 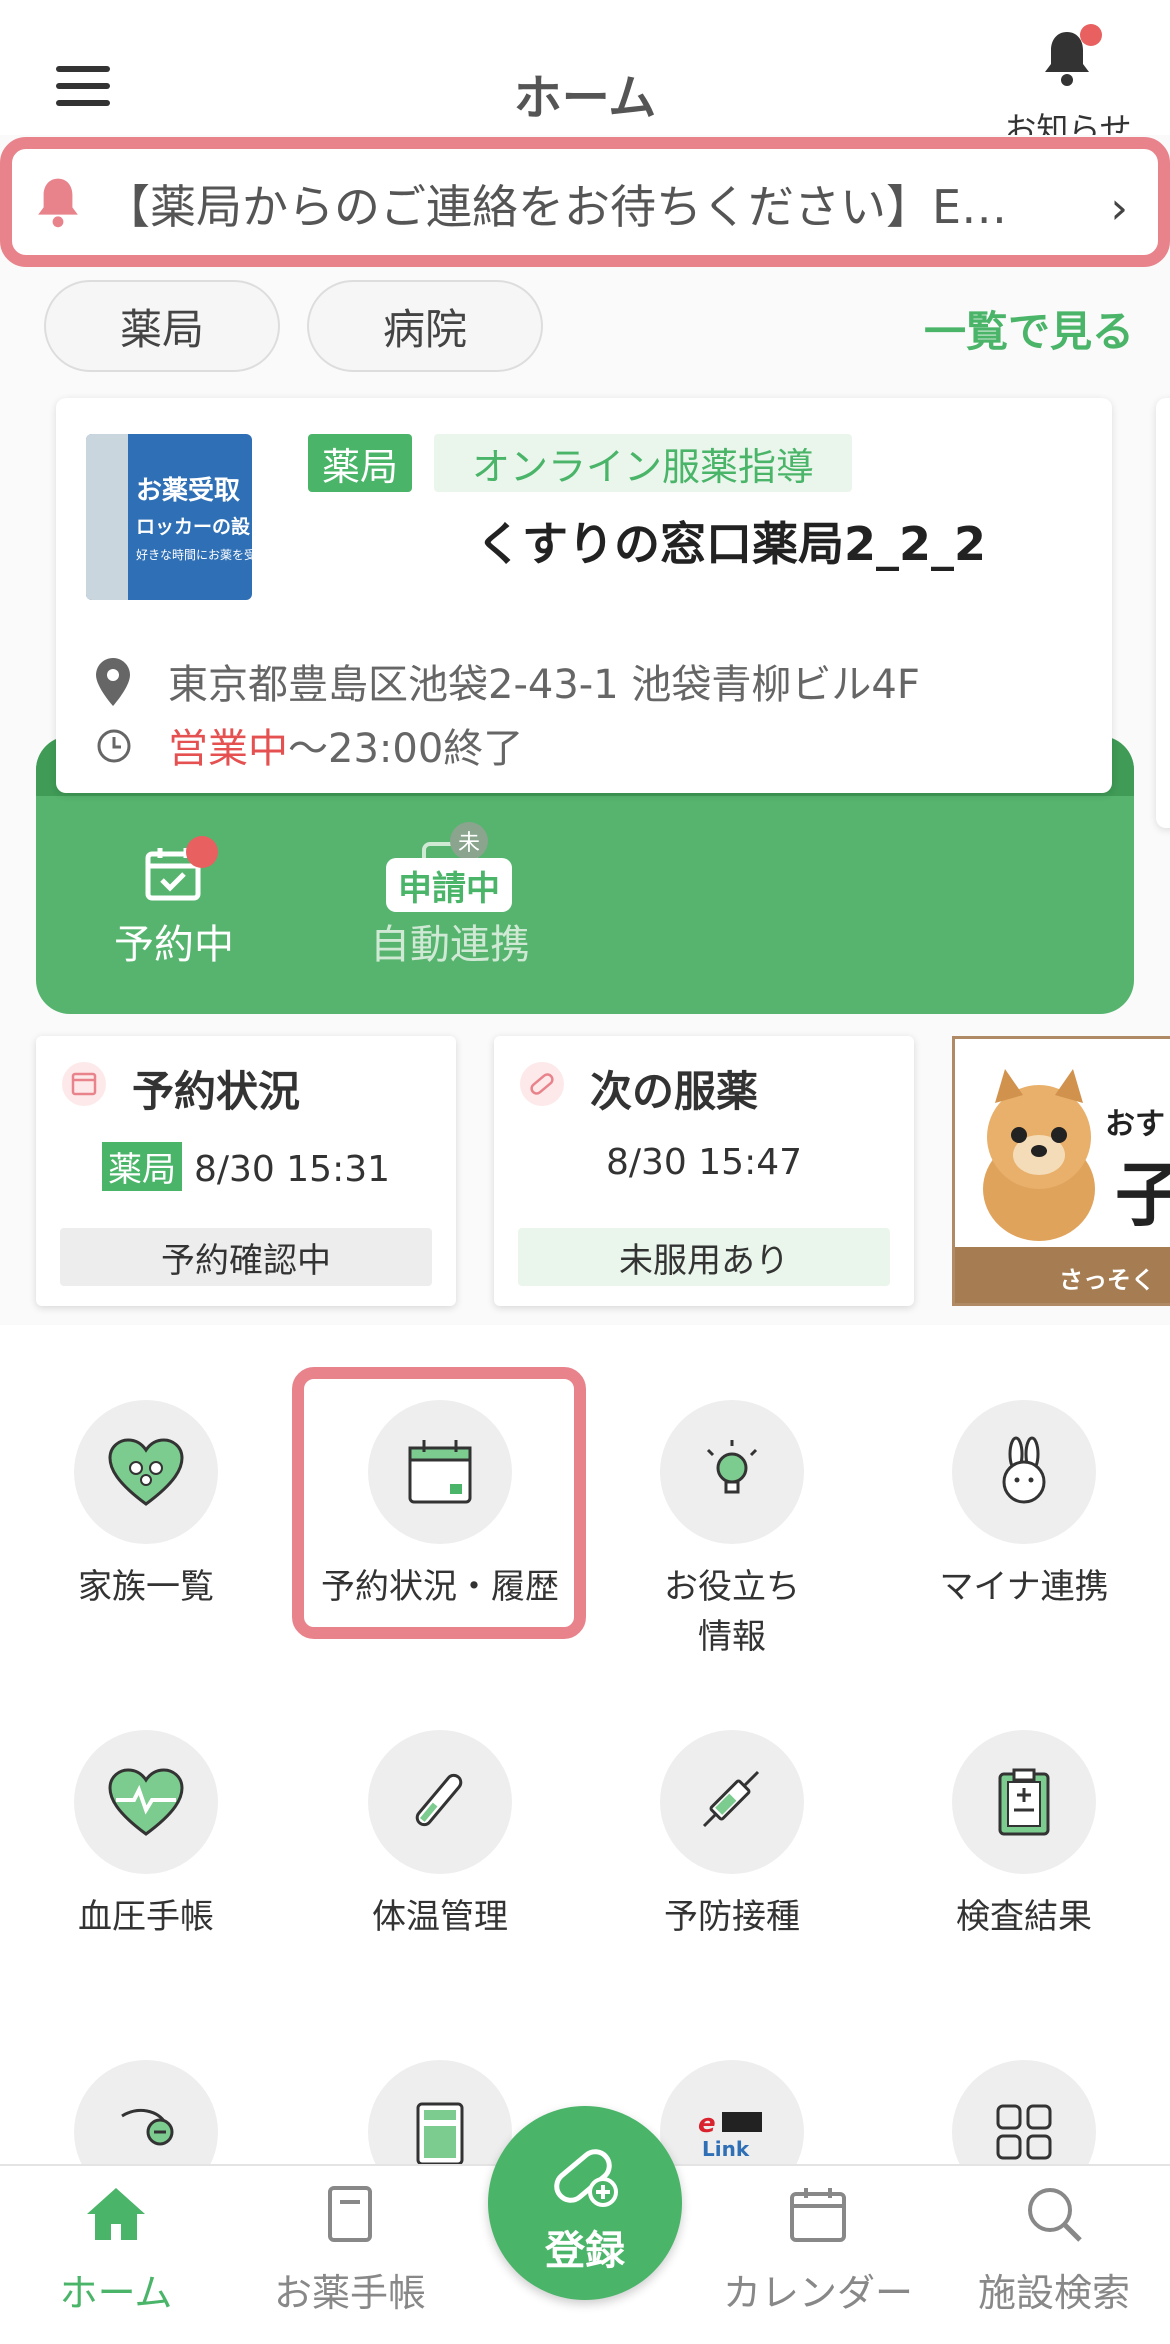 What do you see at coordinates (731, 544) in the screenshot?
I see `facility-name: くすりの窓口薬局2_2_2` at bounding box center [731, 544].